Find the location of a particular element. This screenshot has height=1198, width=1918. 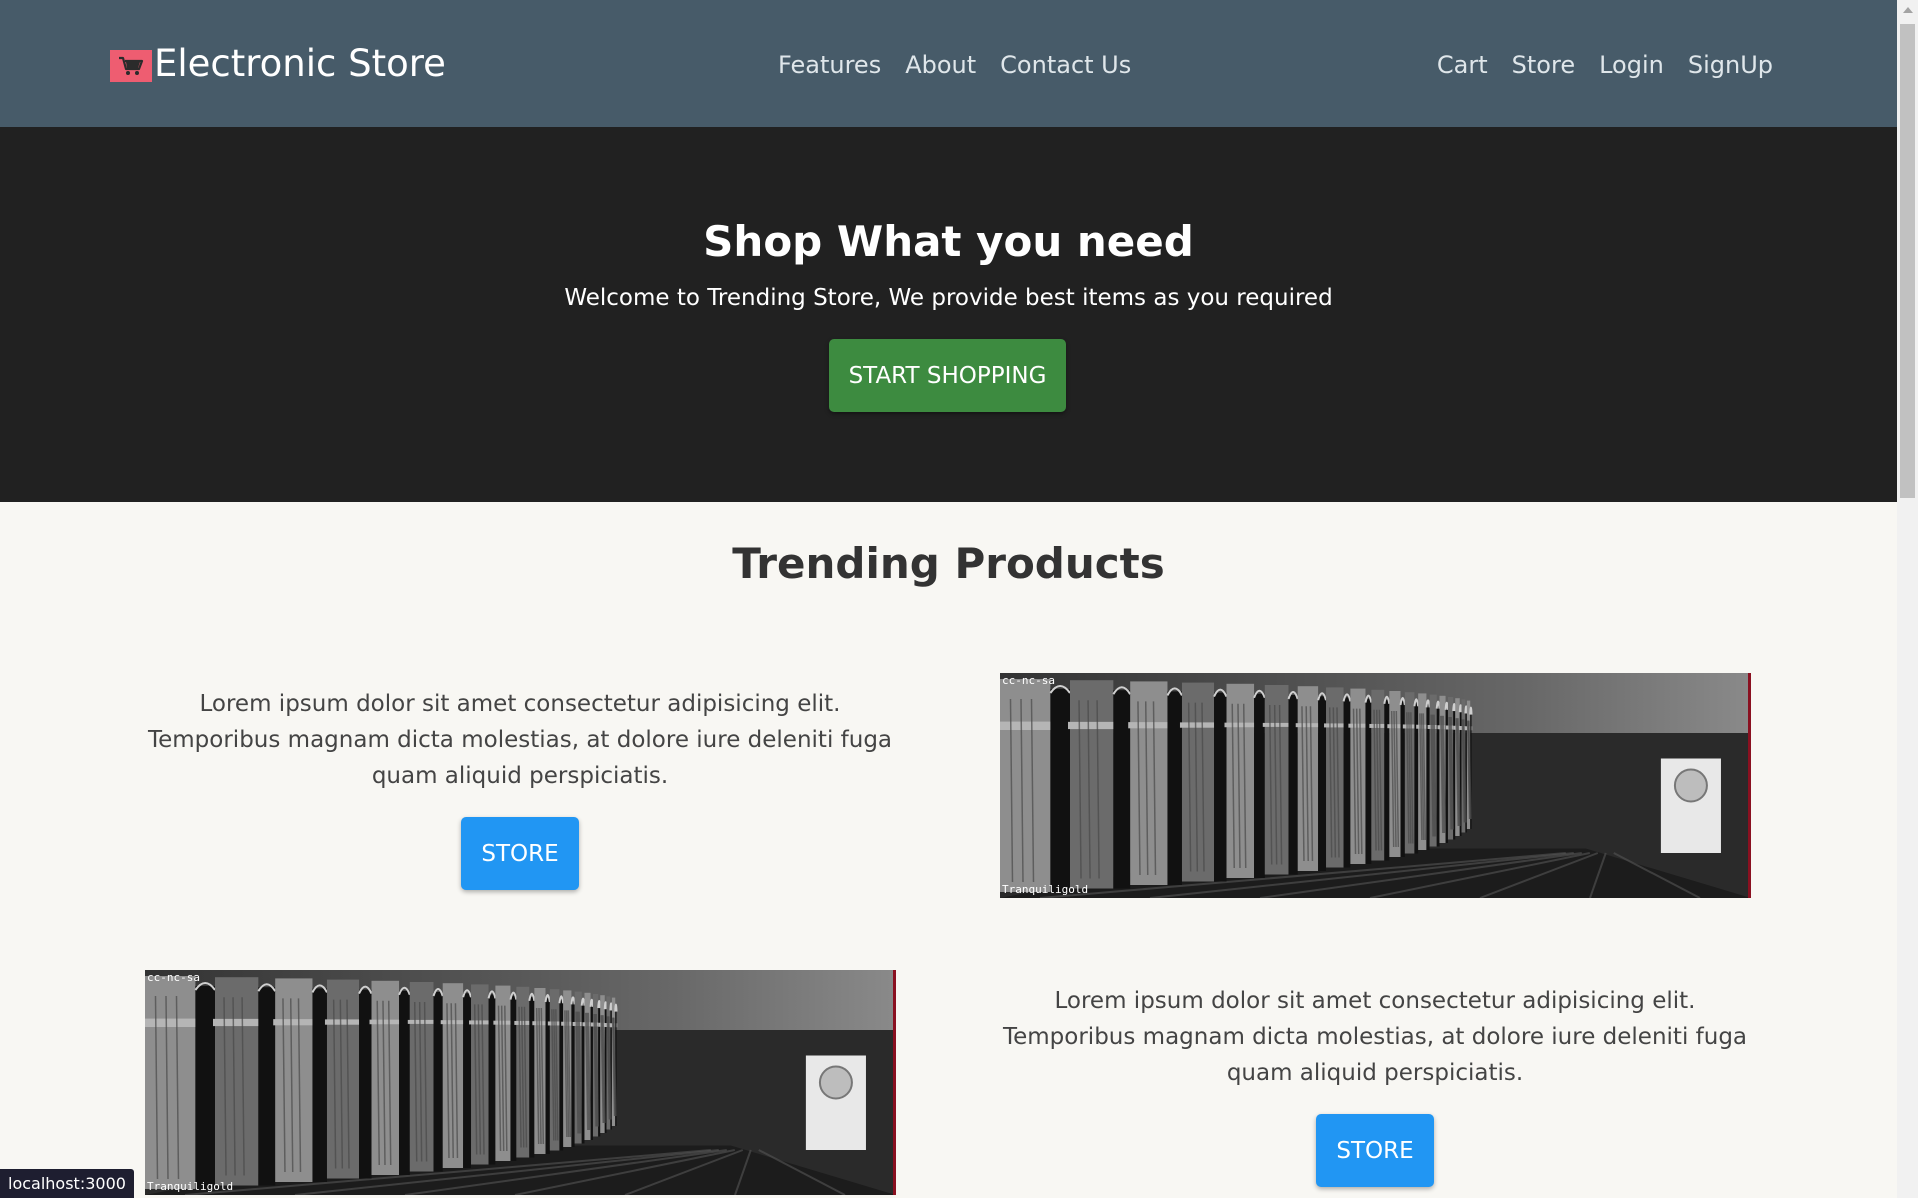

start-shopping-button: START SHOPPING is located at coordinates (947, 375).